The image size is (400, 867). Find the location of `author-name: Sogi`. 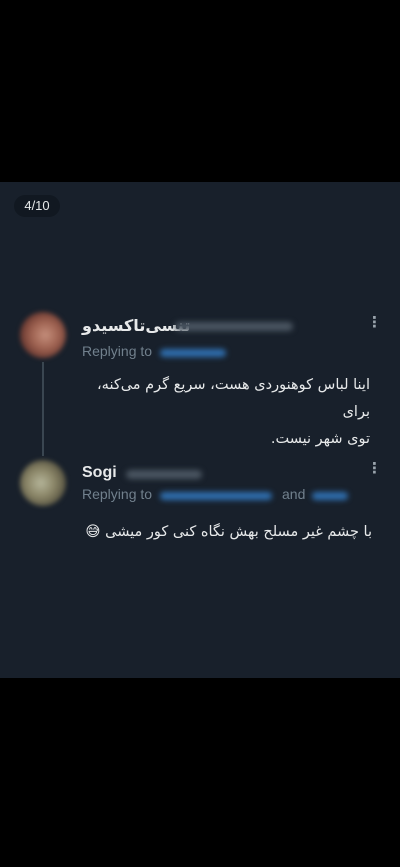

author-name: Sogi is located at coordinates (99, 473).